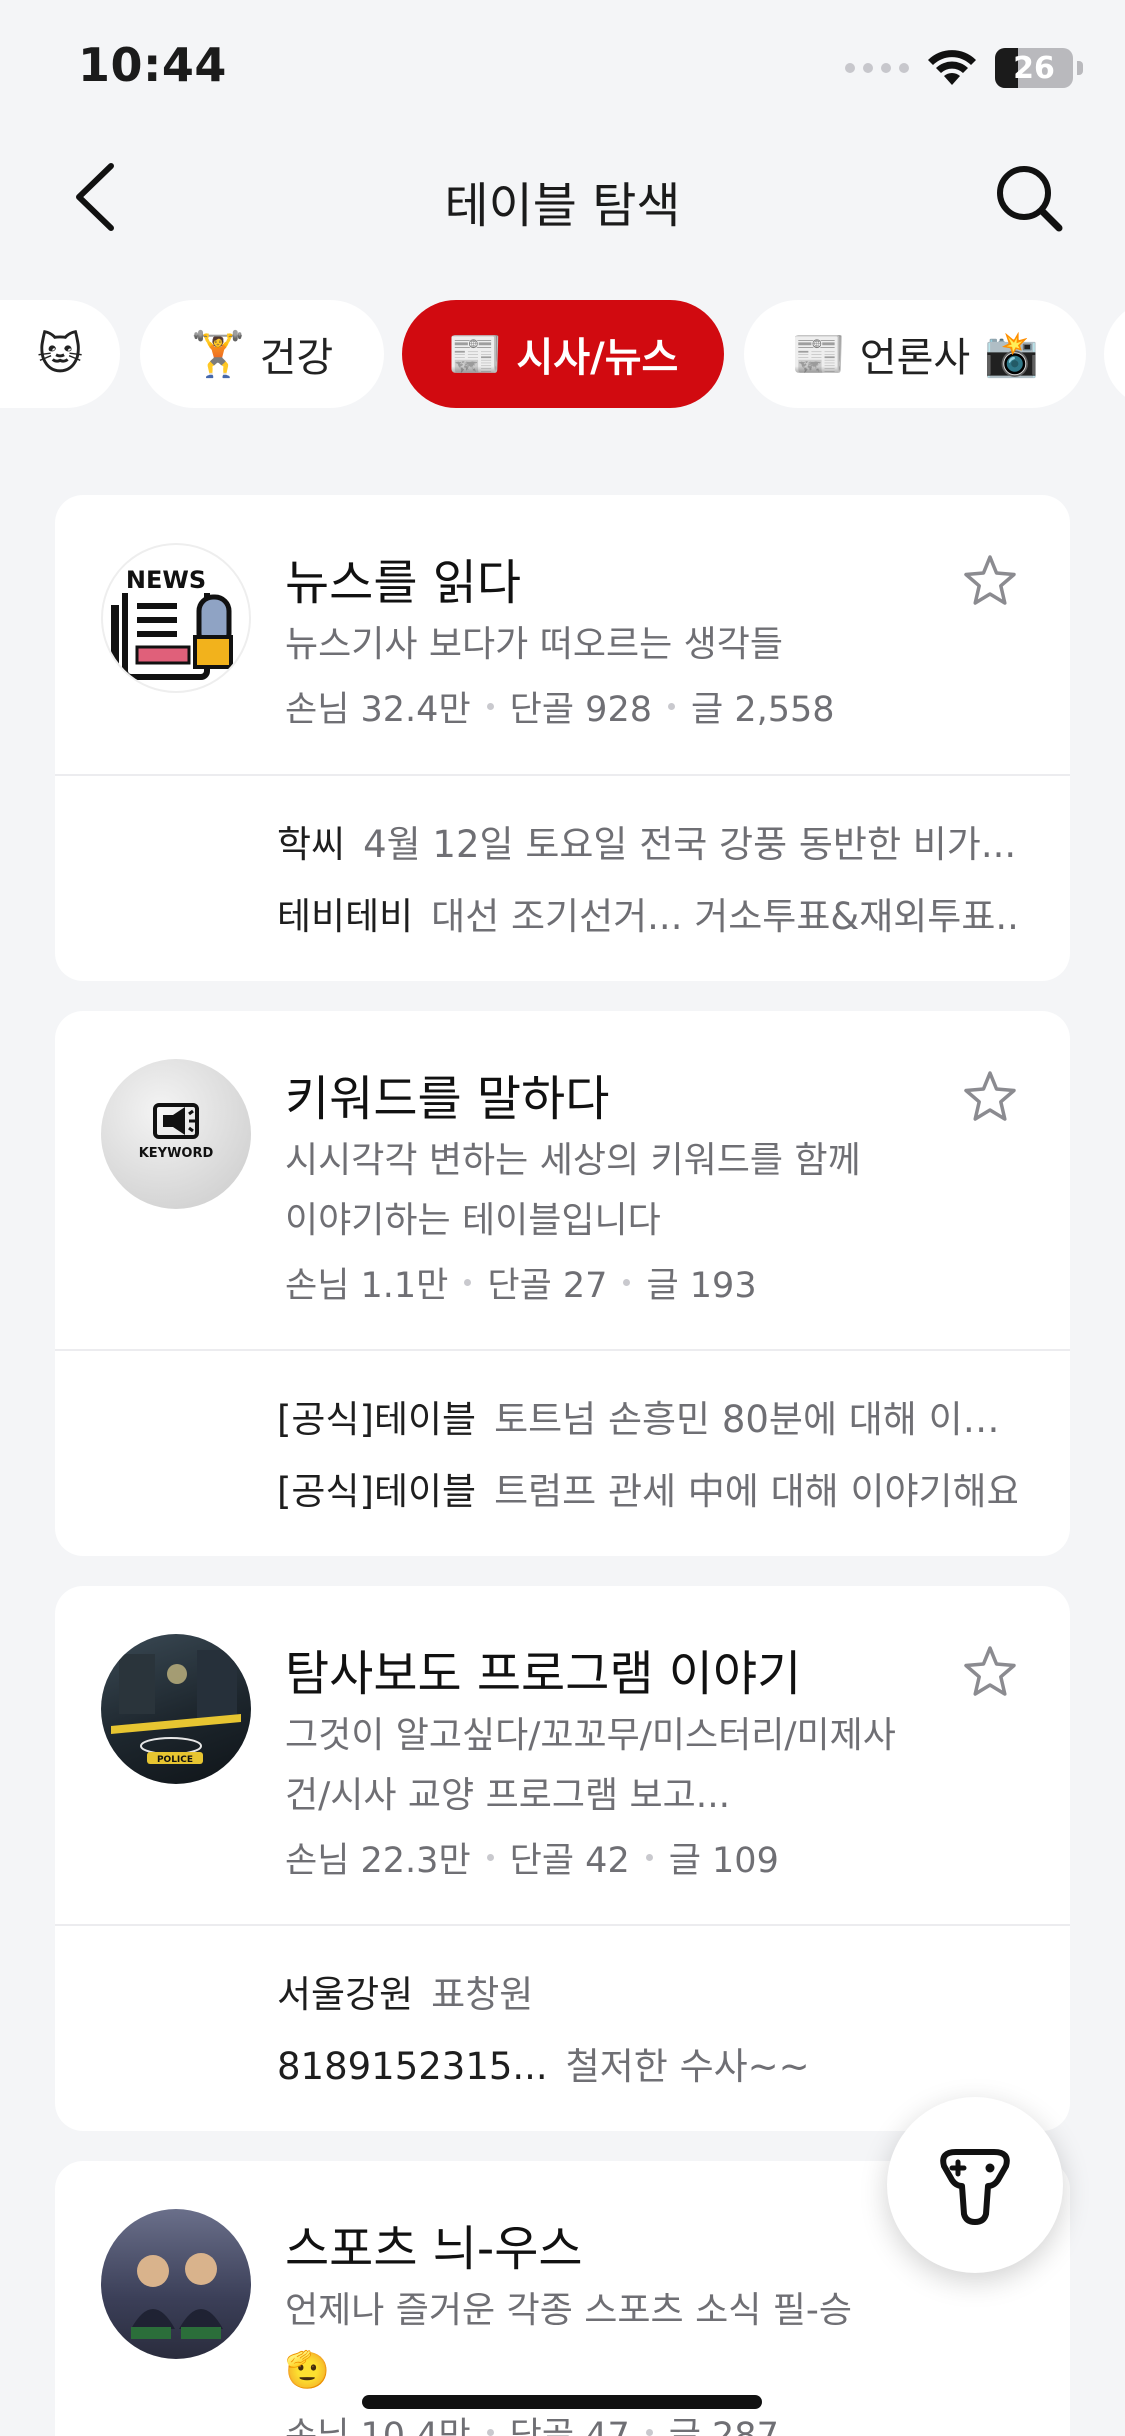  I want to click on search-button, so click(1029, 198).